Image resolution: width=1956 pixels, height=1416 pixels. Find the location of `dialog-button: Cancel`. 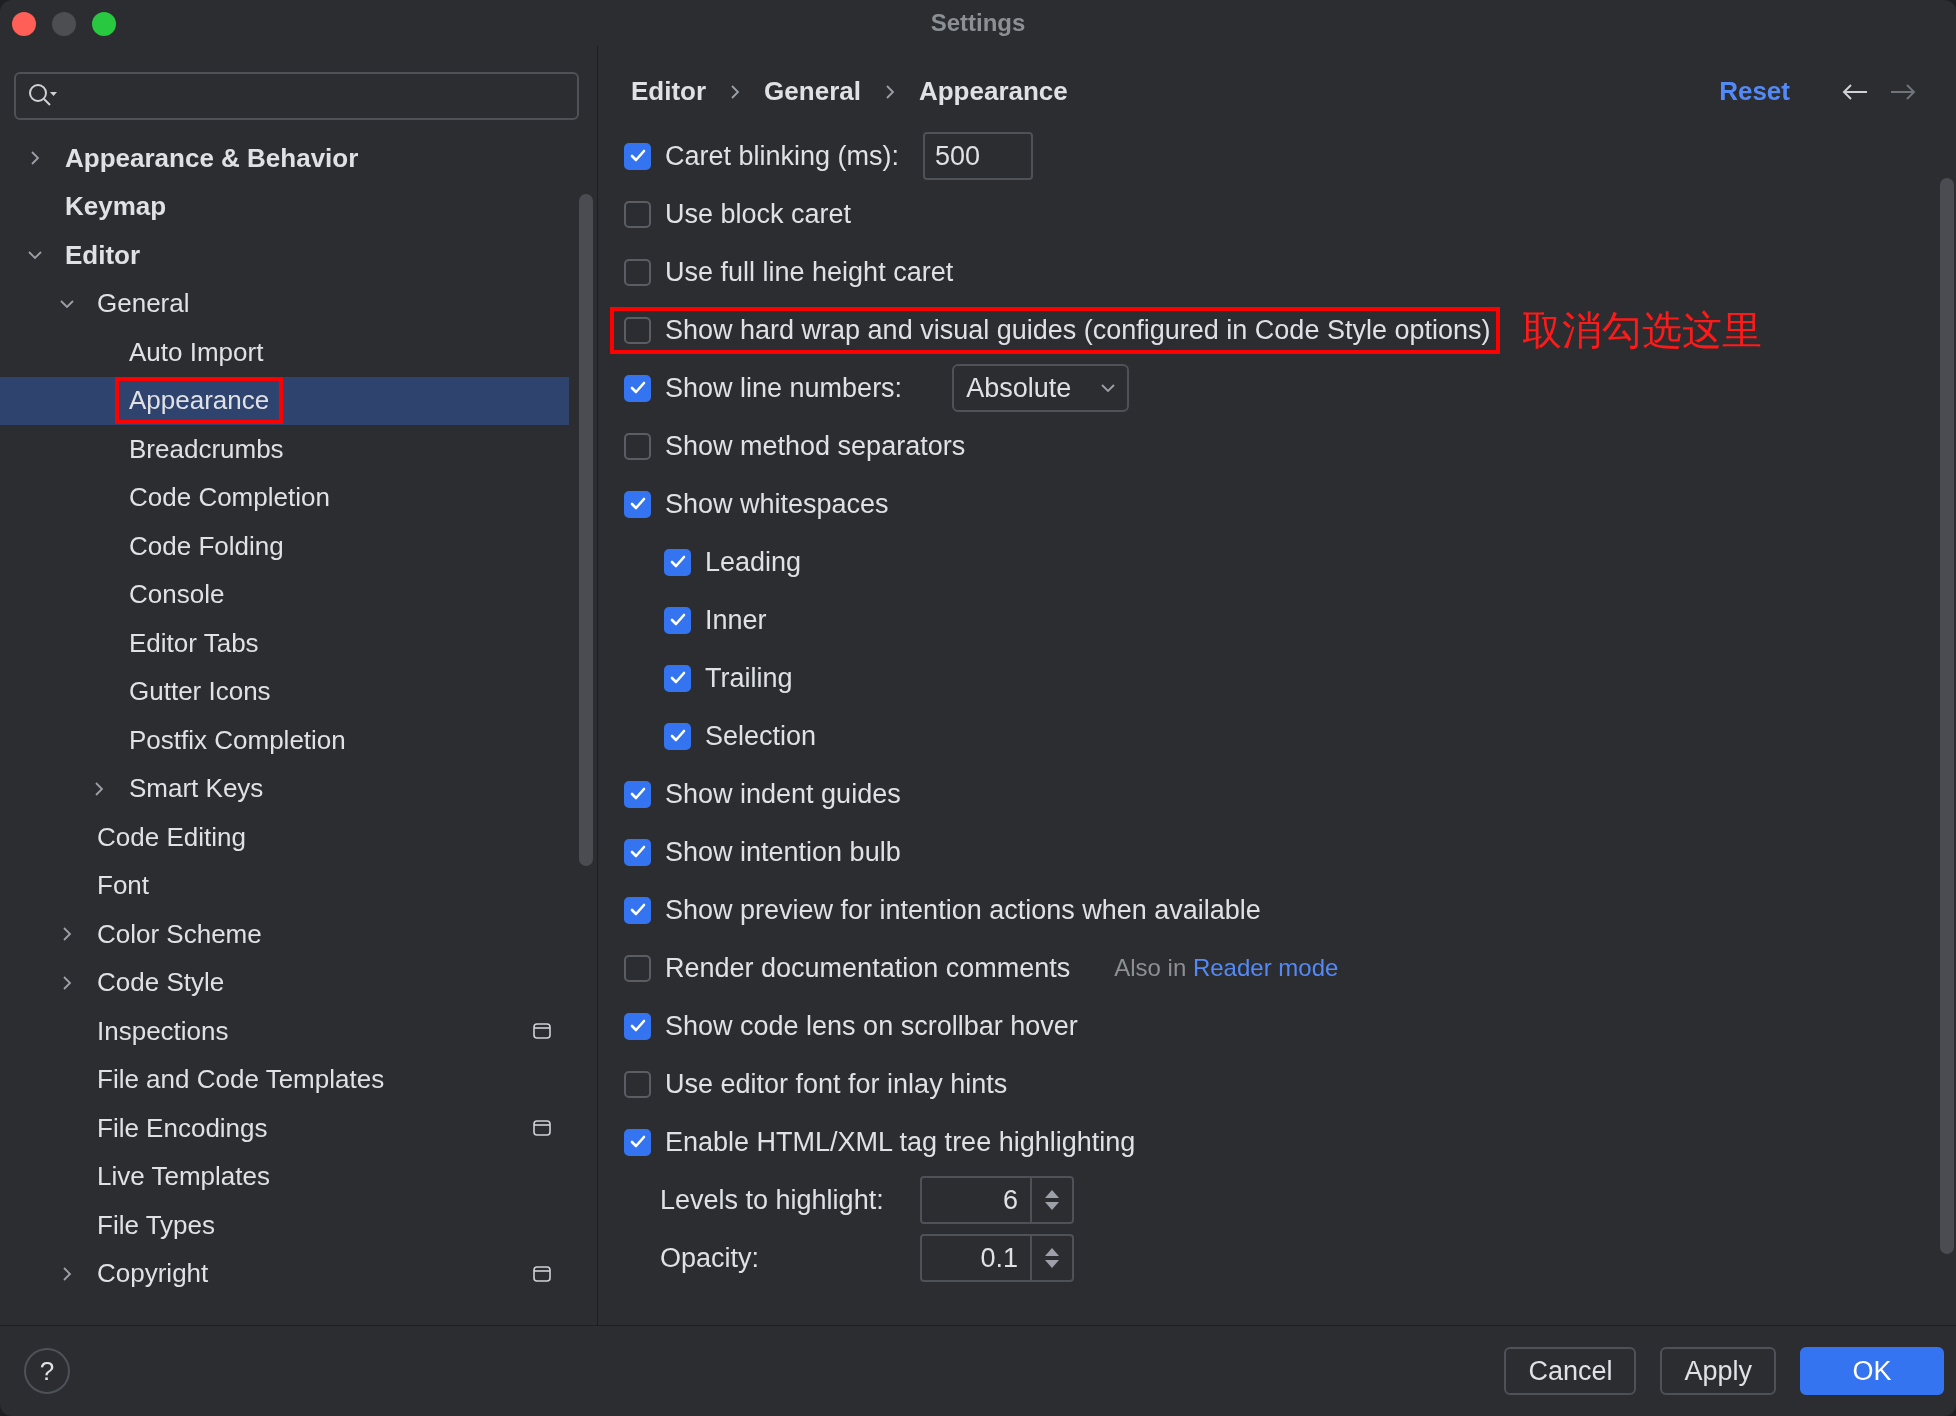

dialog-button: Cancel is located at coordinates (1570, 1371).